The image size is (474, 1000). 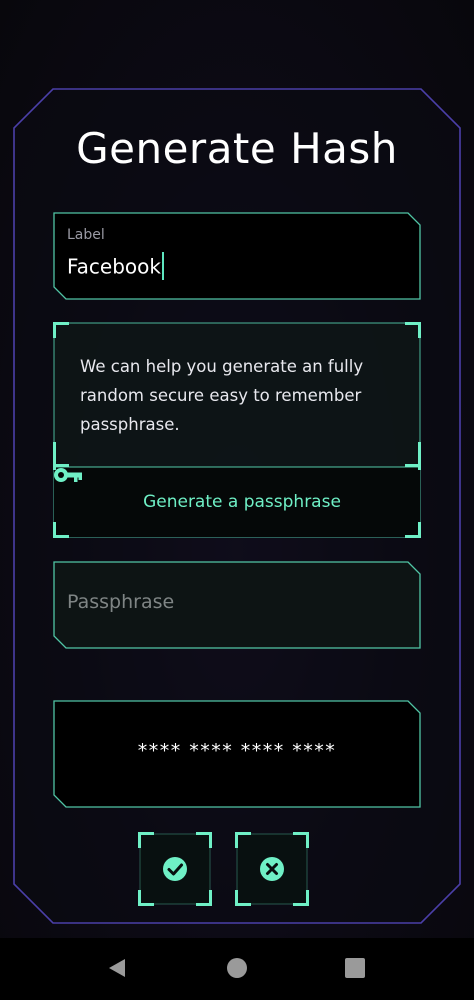 I want to click on check-circle-icon, so click(x=175, y=869).